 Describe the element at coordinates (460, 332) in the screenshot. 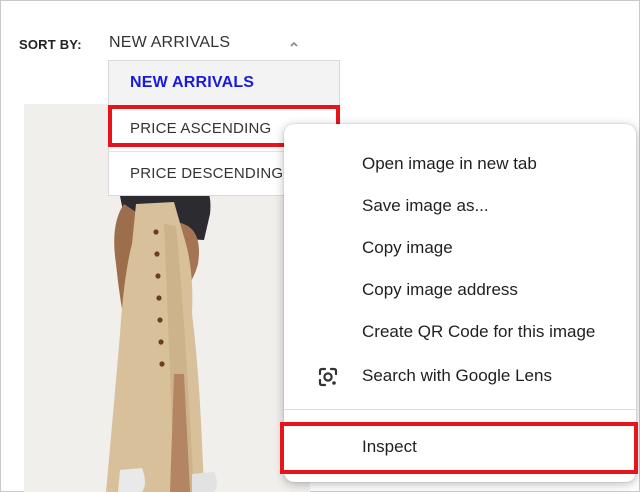

I see `menu-create-qr-code: Create QR Code for this image` at that location.